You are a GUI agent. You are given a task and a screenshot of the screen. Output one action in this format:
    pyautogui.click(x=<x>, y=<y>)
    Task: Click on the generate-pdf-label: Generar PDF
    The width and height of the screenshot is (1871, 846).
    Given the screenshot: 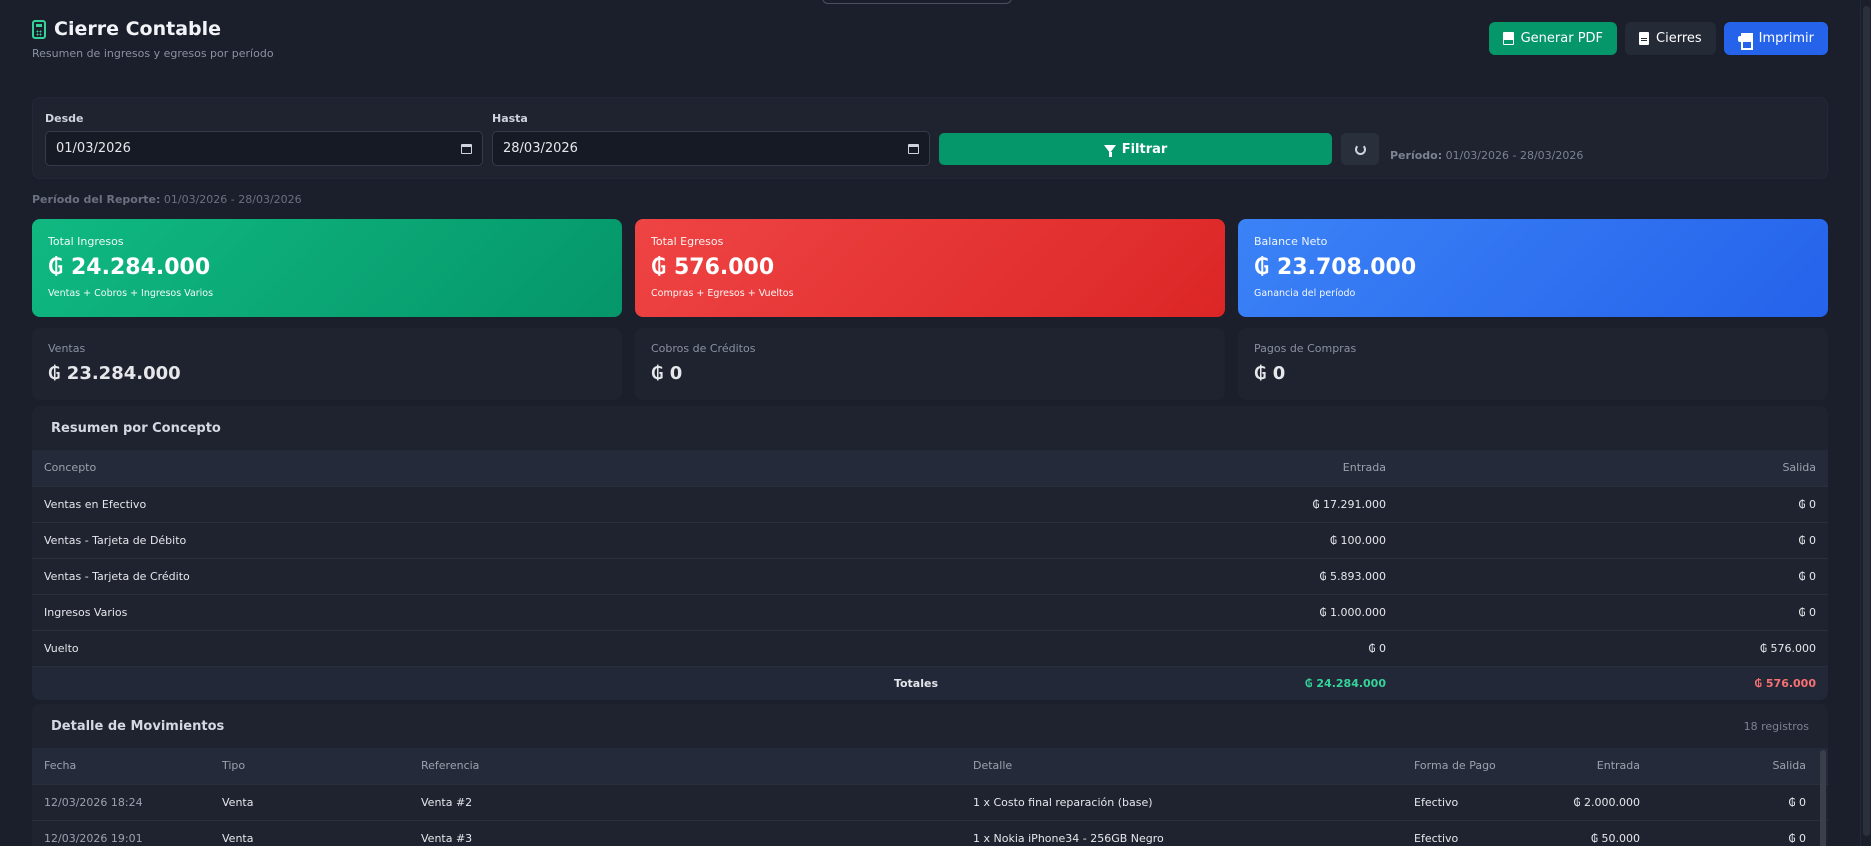 What is the action you would take?
    pyautogui.click(x=1562, y=38)
    